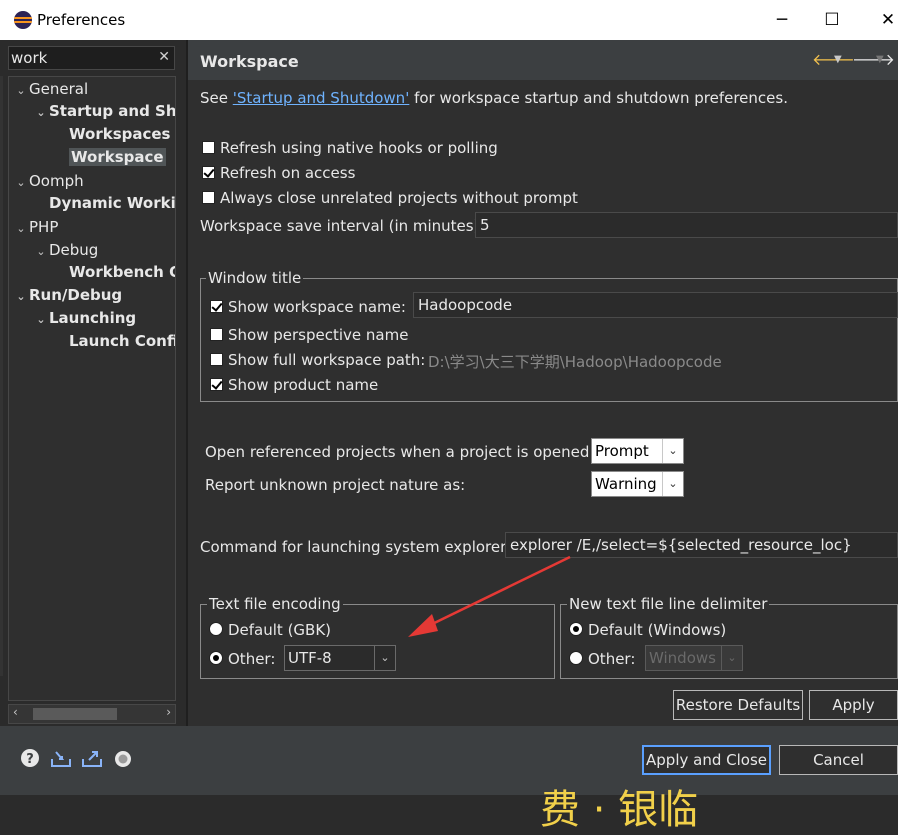 The height and width of the screenshot is (835, 898). I want to click on edge-strip, so click(1, 376).